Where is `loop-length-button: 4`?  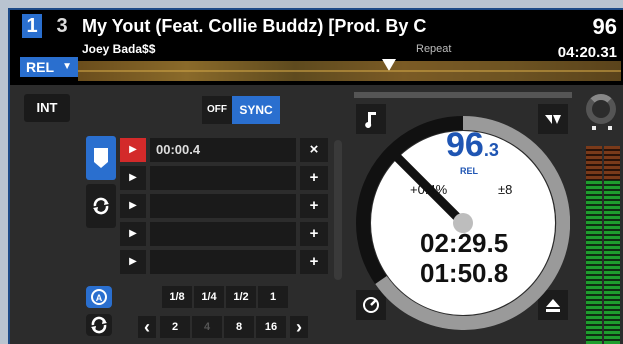
loop-length-button: 4 is located at coordinates (207, 327).